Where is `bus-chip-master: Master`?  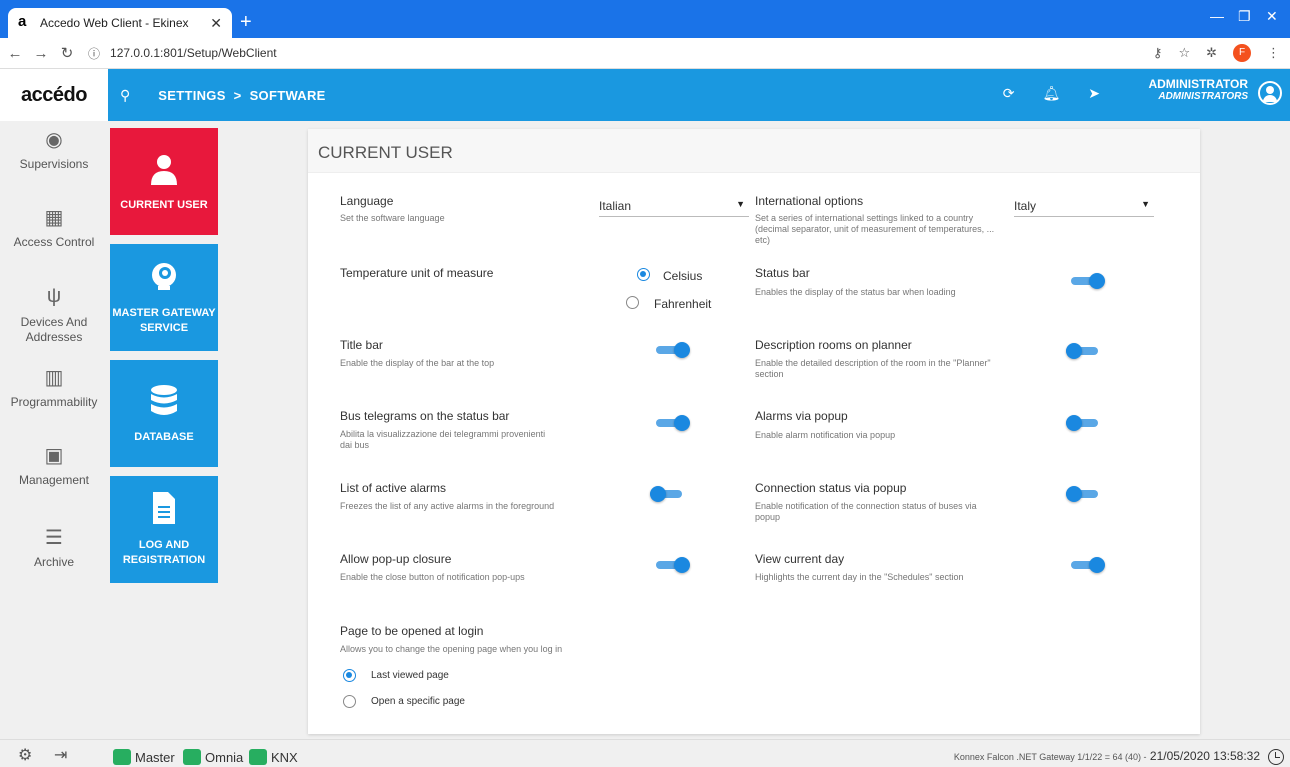
bus-chip-master: Master is located at coordinates (144, 757).